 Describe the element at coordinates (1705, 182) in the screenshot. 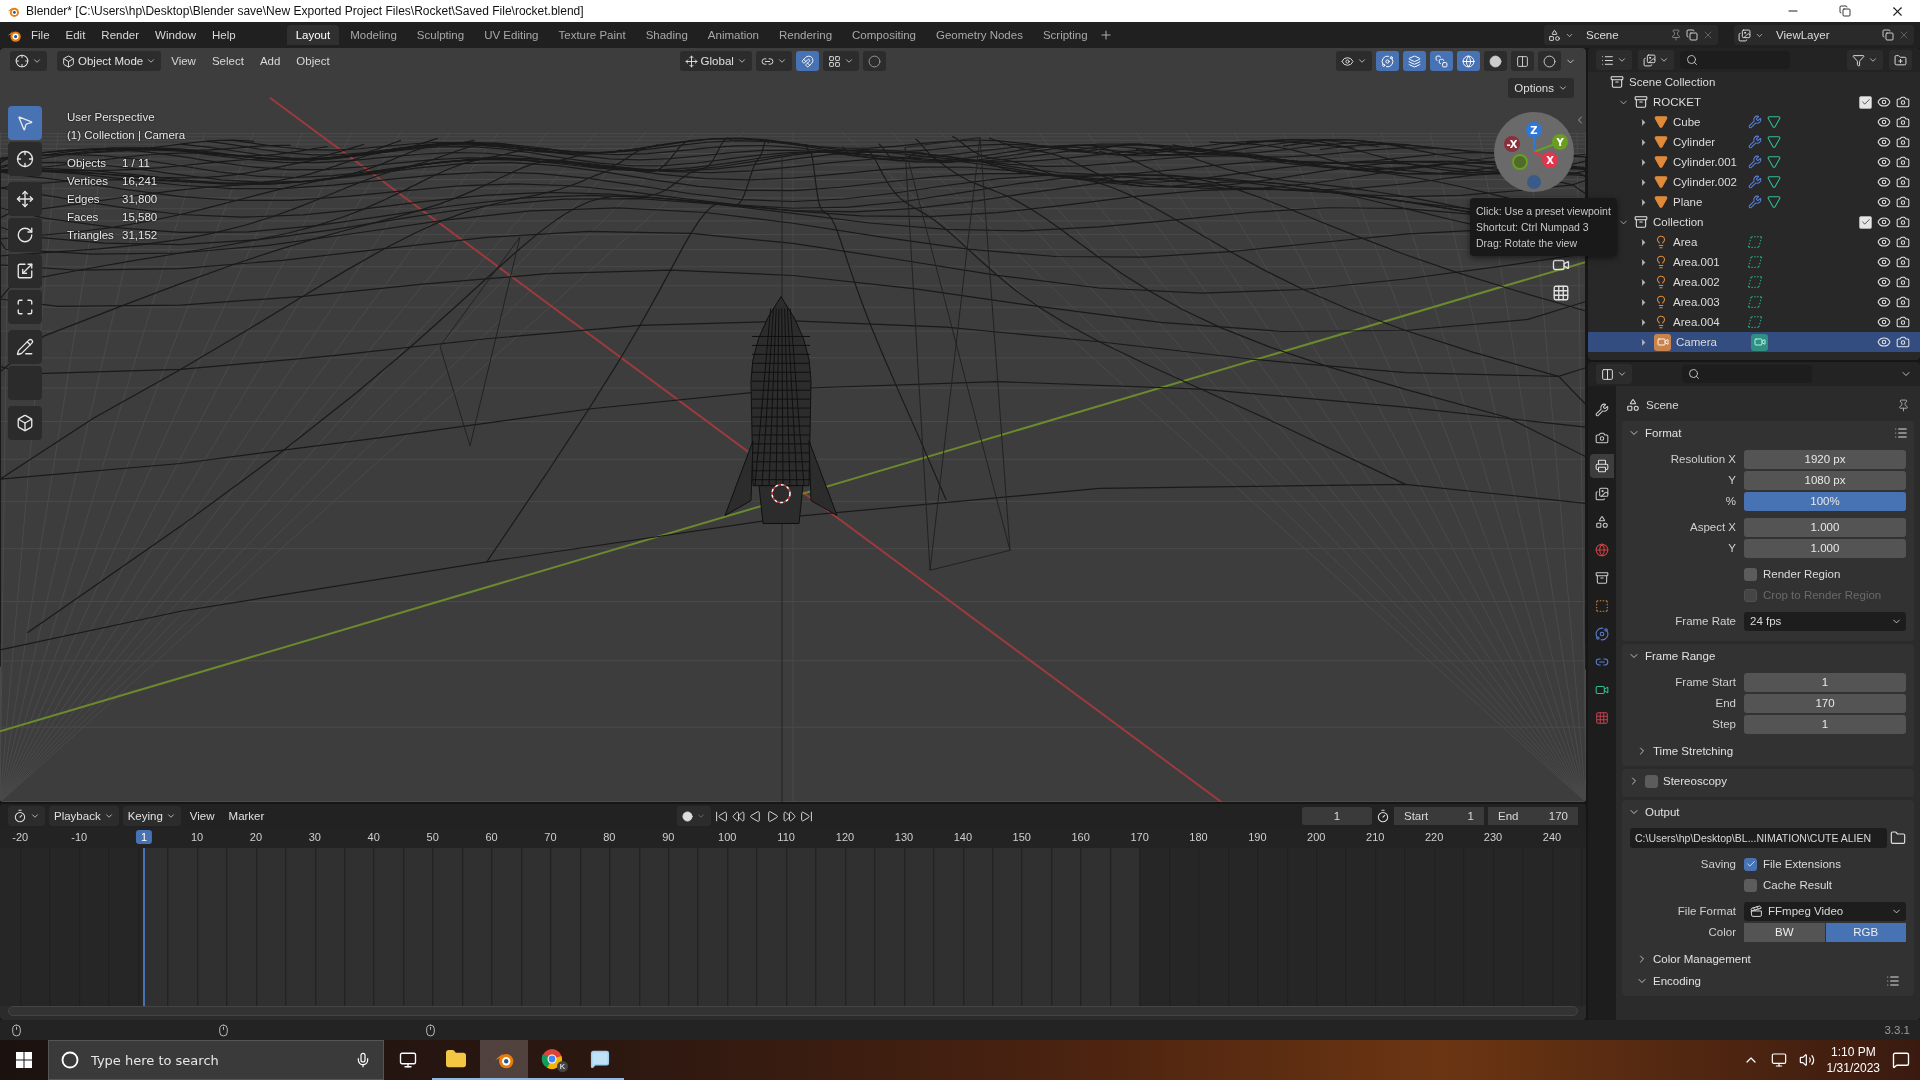

I see `outliner-item-name: Cylinder.002` at that location.